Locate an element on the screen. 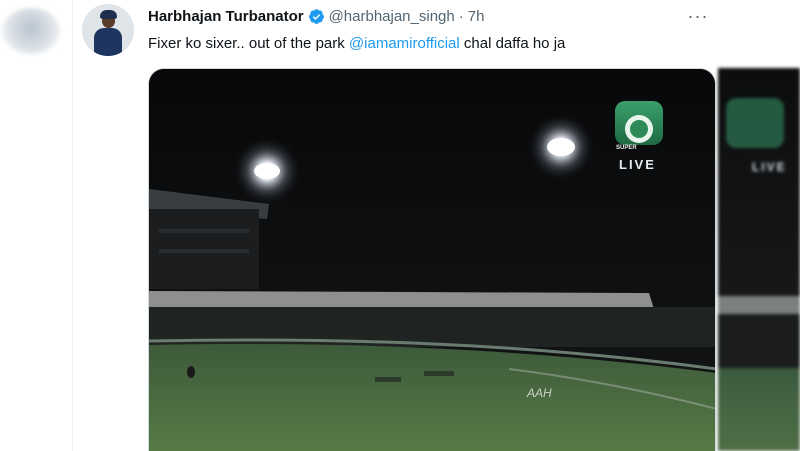 This screenshot has height=451, width=800. tweet-text-after: chal daffa ho ja is located at coordinates (512, 43).